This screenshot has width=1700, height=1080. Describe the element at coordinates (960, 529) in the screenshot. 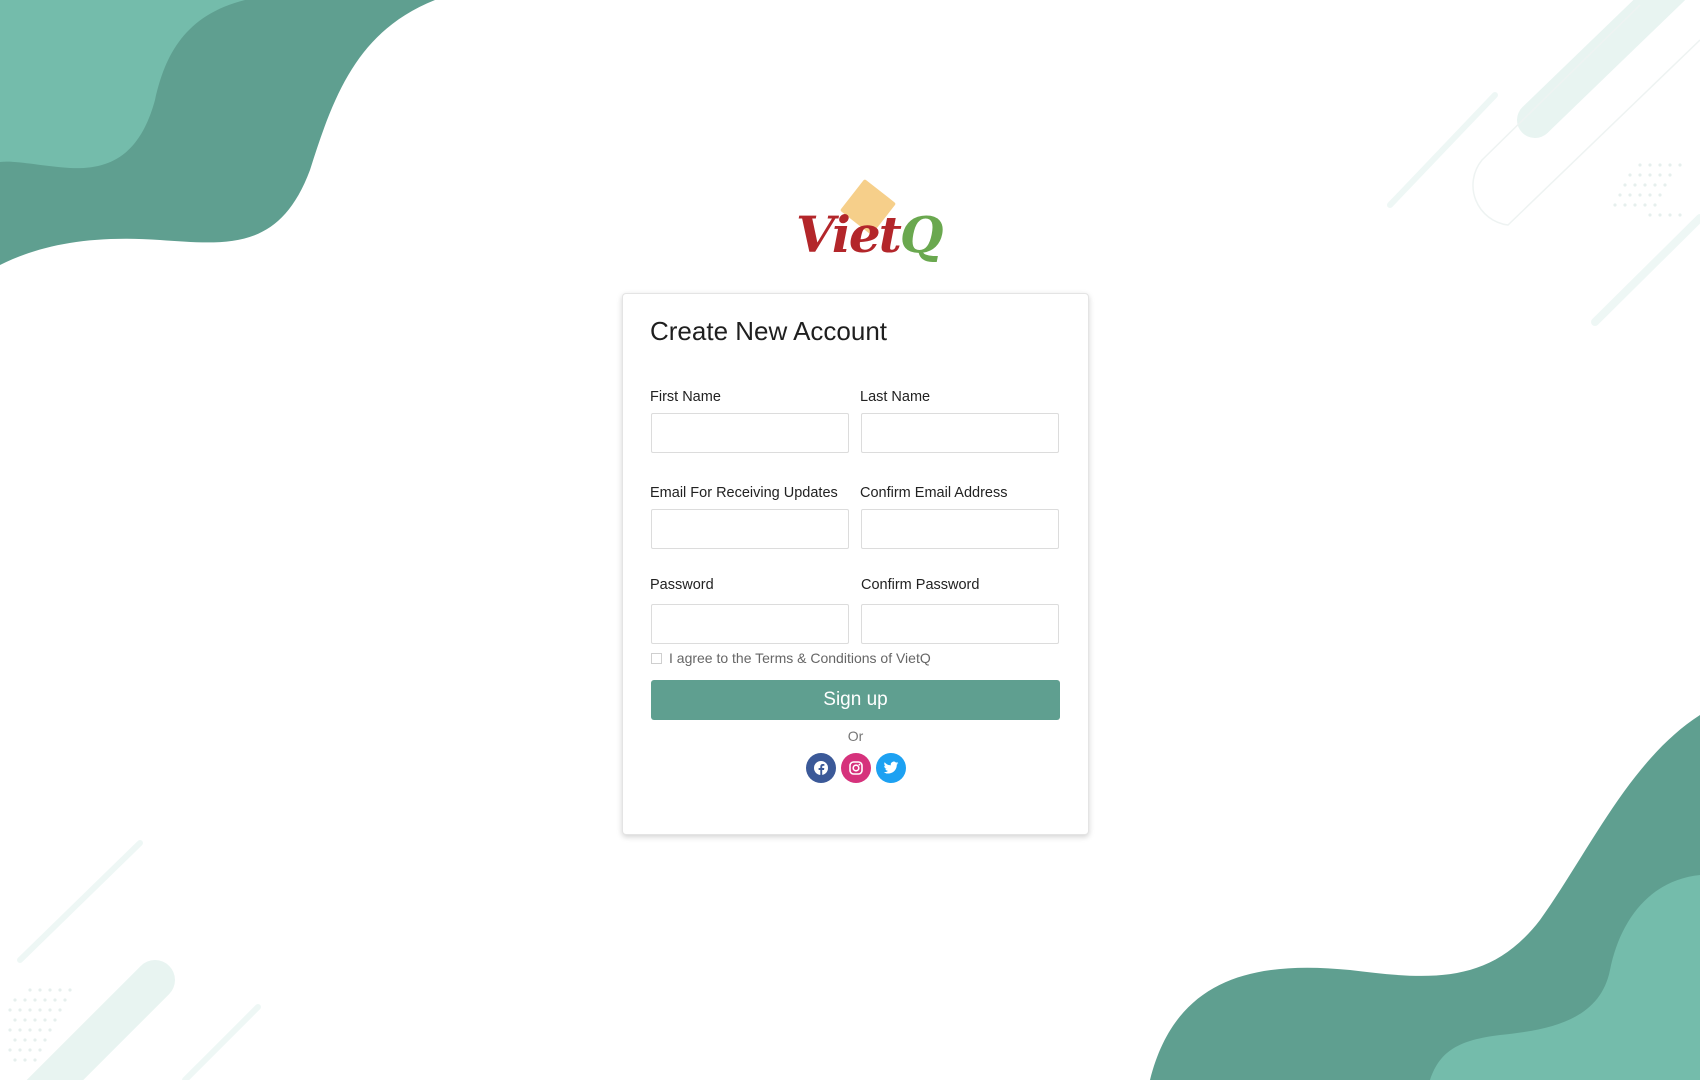

I see `confirm-email-input` at that location.